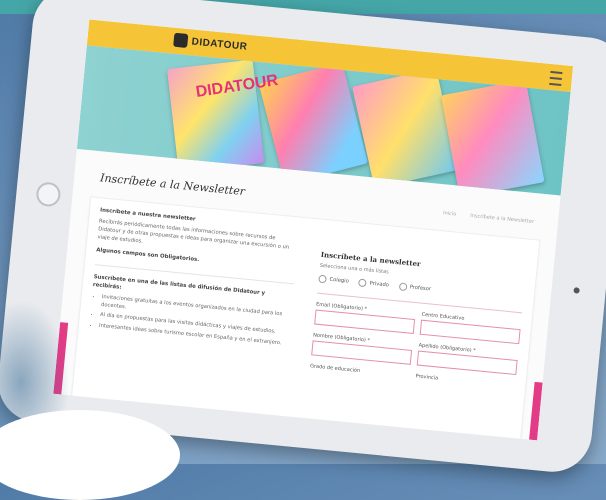 The width and height of the screenshot is (606, 500). Describe the element at coordinates (576, 290) in the screenshot. I see `camera-sensor` at that location.